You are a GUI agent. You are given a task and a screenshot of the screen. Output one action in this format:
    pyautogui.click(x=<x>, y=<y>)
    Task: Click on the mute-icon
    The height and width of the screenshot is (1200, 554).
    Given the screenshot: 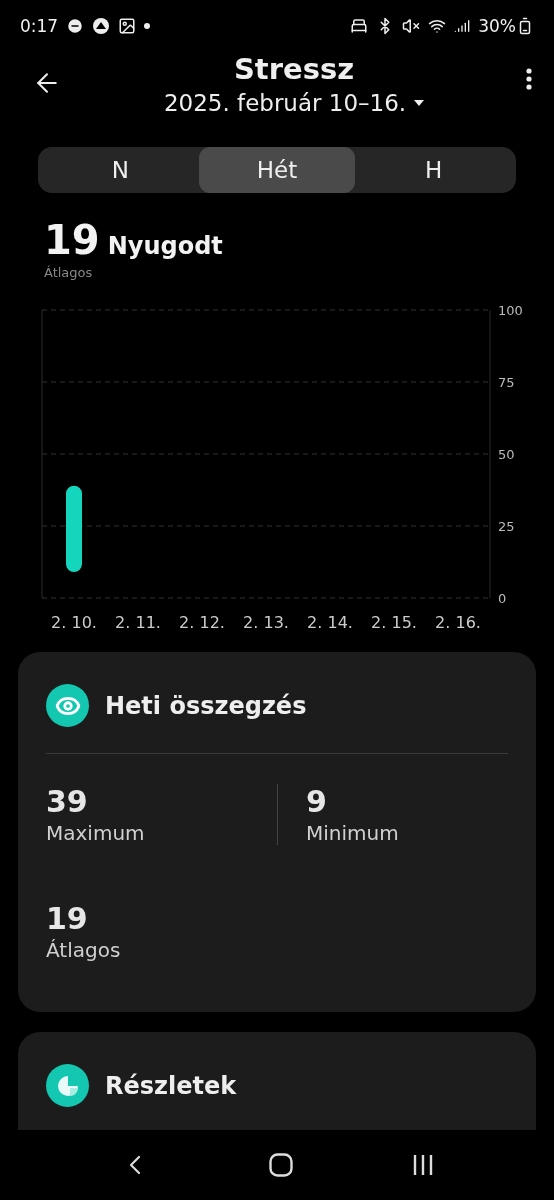 What is the action you would take?
    pyautogui.click(x=411, y=26)
    